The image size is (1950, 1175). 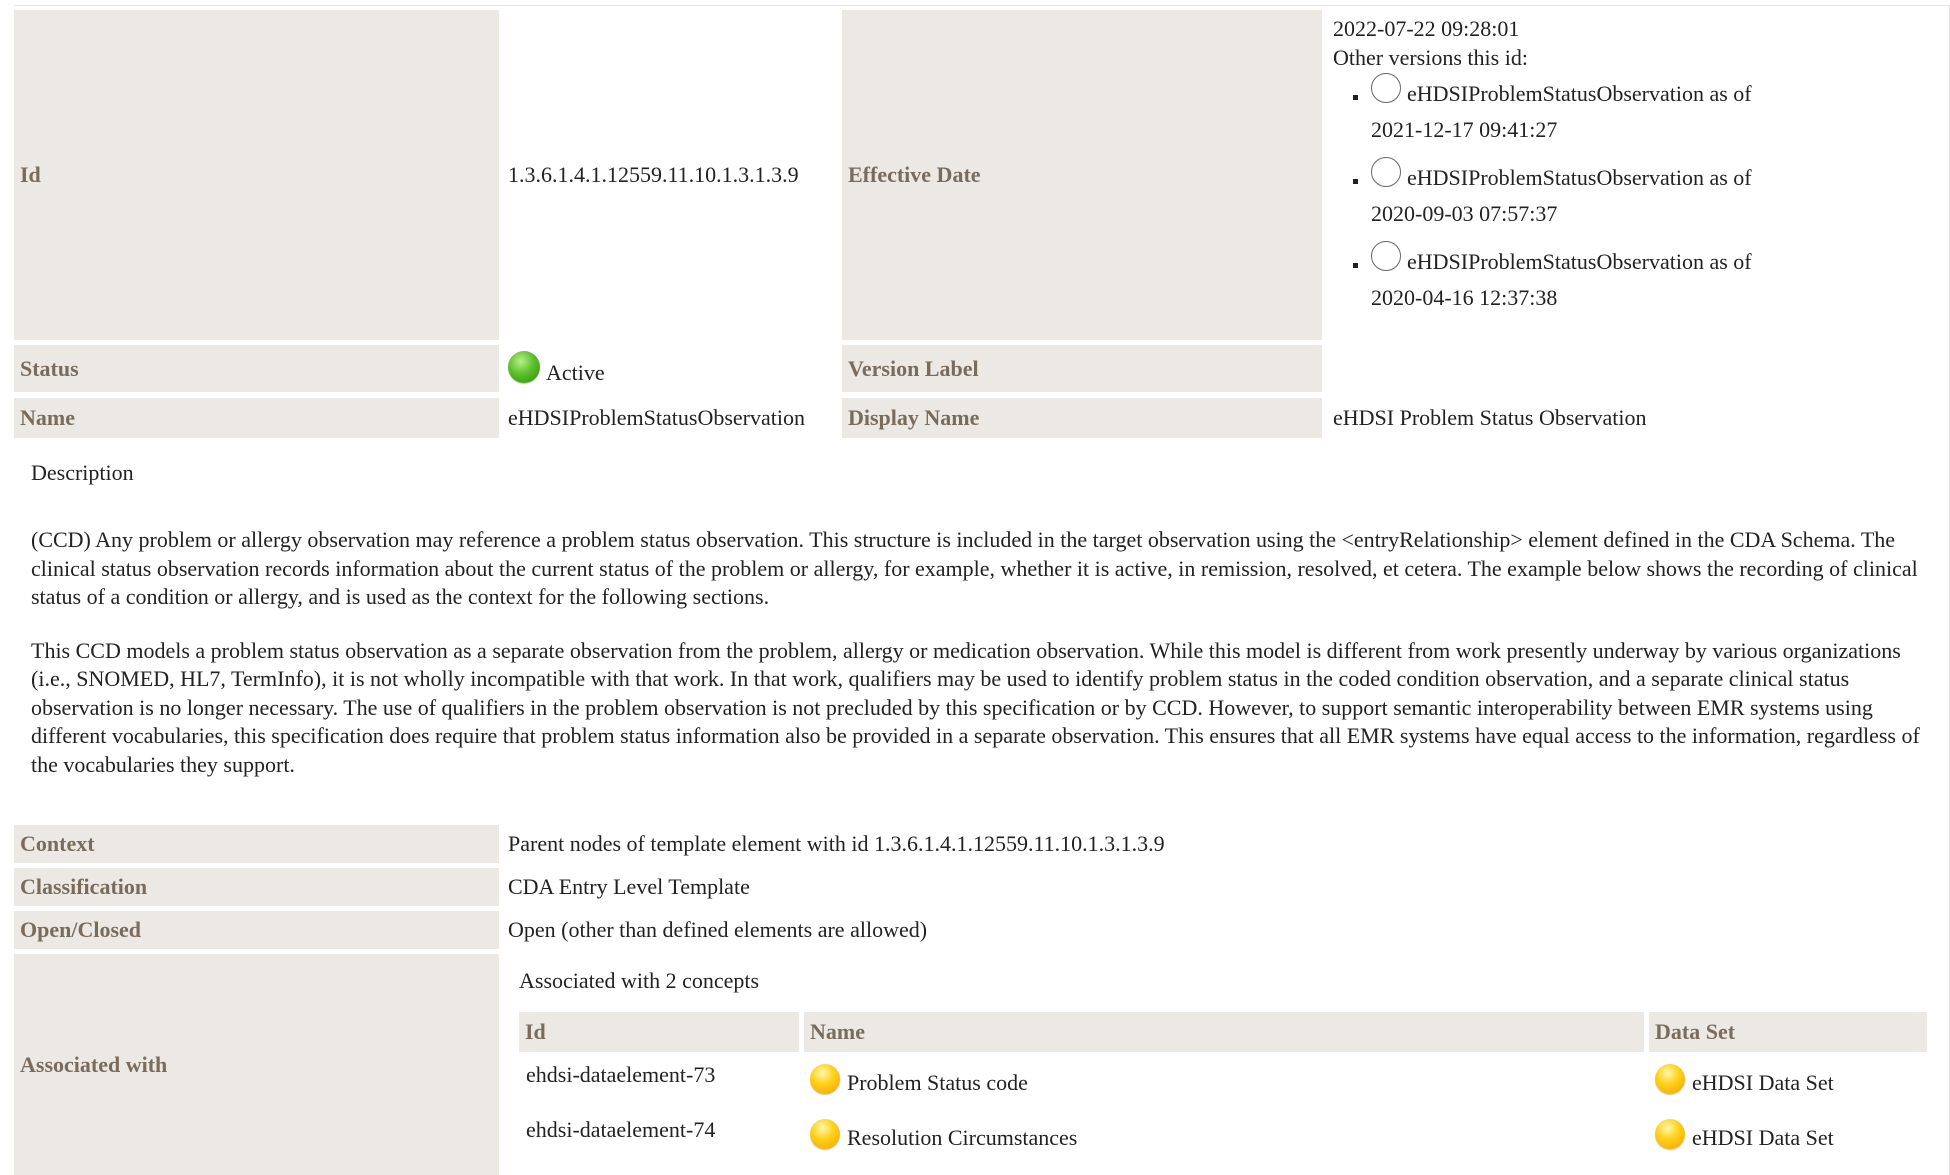 What do you see at coordinates (575, 372) in the screenshot?
I see `status-text: Active` at bounding box center [575, 372].